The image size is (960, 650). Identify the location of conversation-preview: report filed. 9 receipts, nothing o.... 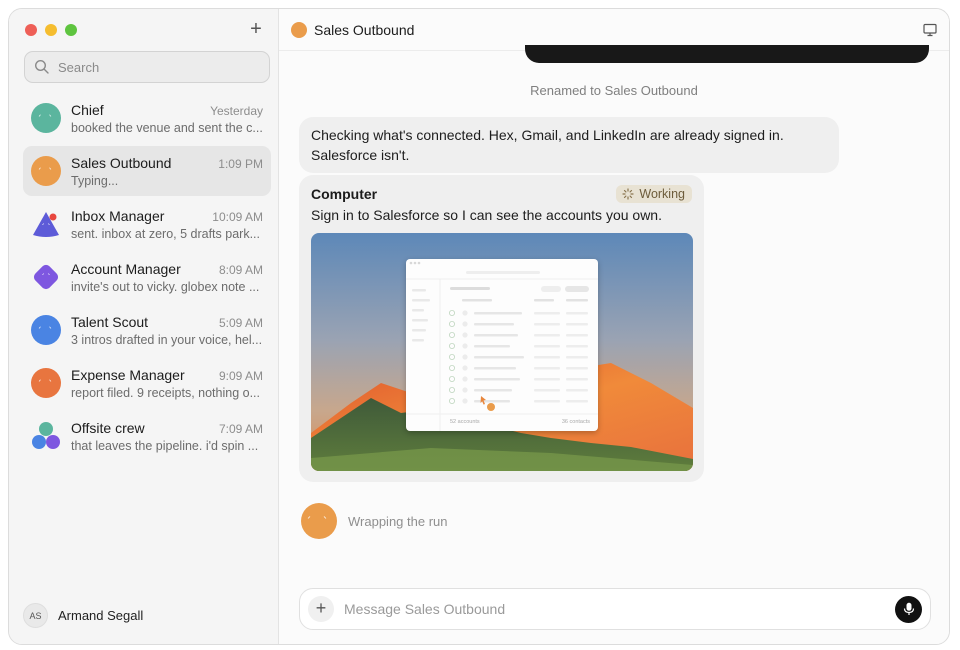
(165, 392).